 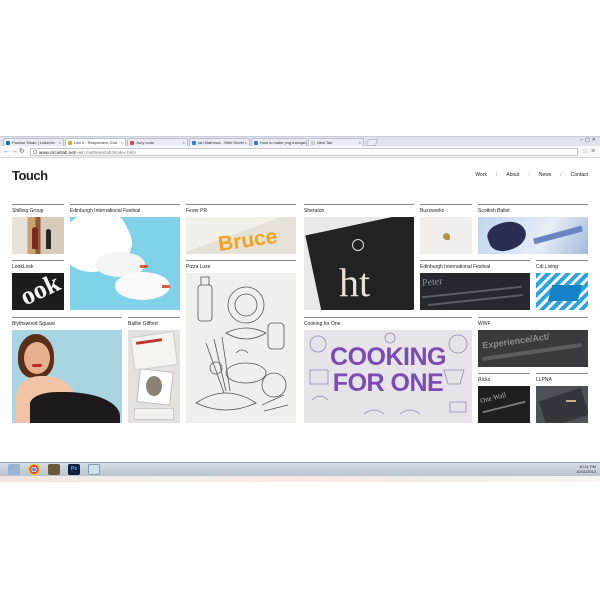 What do you see at coordinates (481, 175) in the screenshot?
I see `nav-work: Work` at bounding box center [481, 175].